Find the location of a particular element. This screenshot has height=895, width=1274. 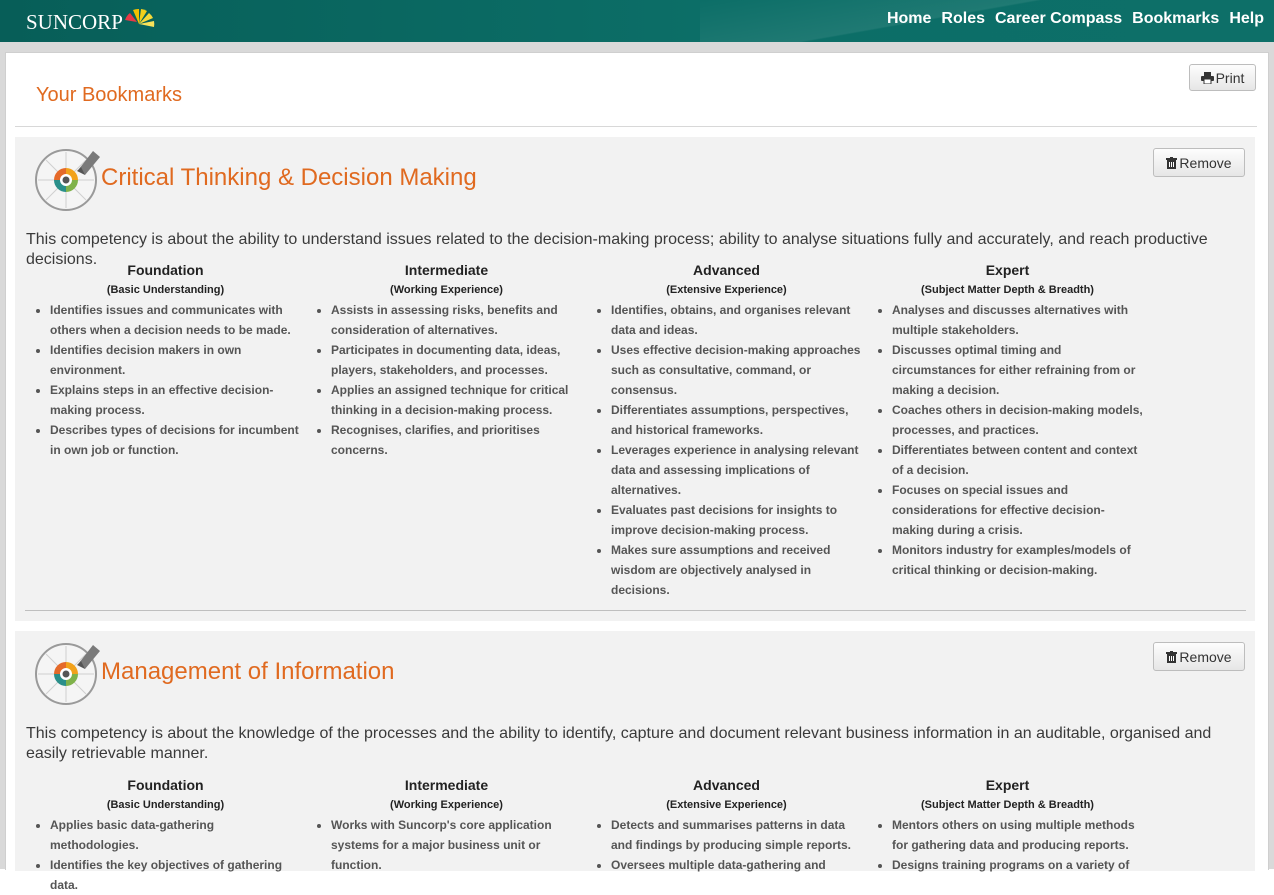

competency-title: Critical Thinking & Decision Making is located at coordinates (289, 177).